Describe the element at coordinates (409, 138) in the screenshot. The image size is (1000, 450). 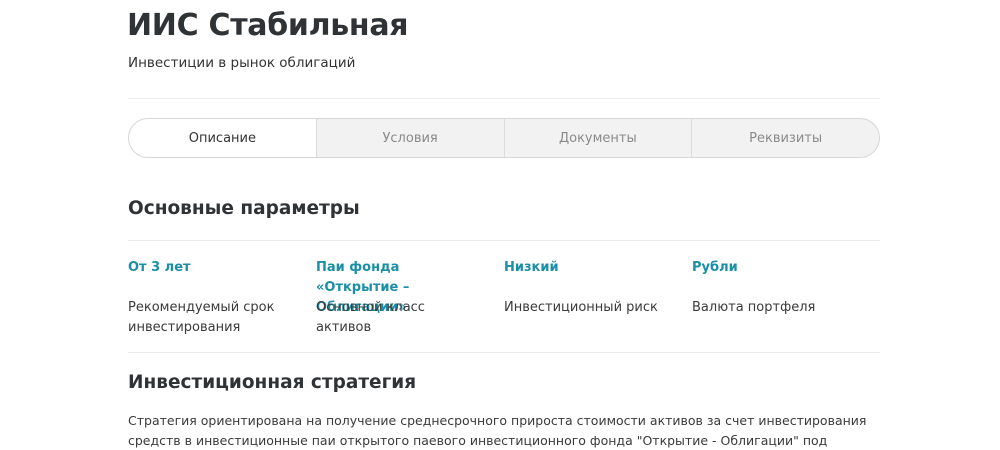
I see `tab-conditions: Условия` at that location.